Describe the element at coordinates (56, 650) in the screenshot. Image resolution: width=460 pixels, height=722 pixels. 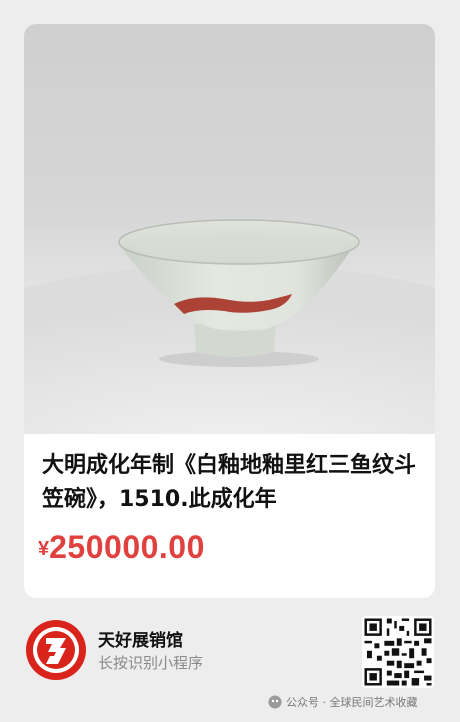
I see `shop-logo-icon` at that location.